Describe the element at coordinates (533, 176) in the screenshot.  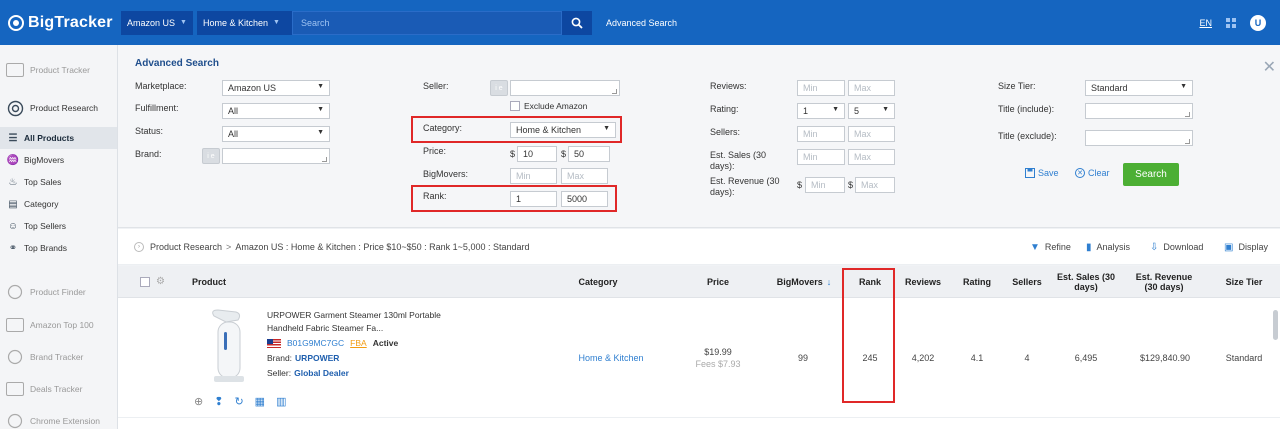
I see `bigmovers-min-input: Min` at that location.